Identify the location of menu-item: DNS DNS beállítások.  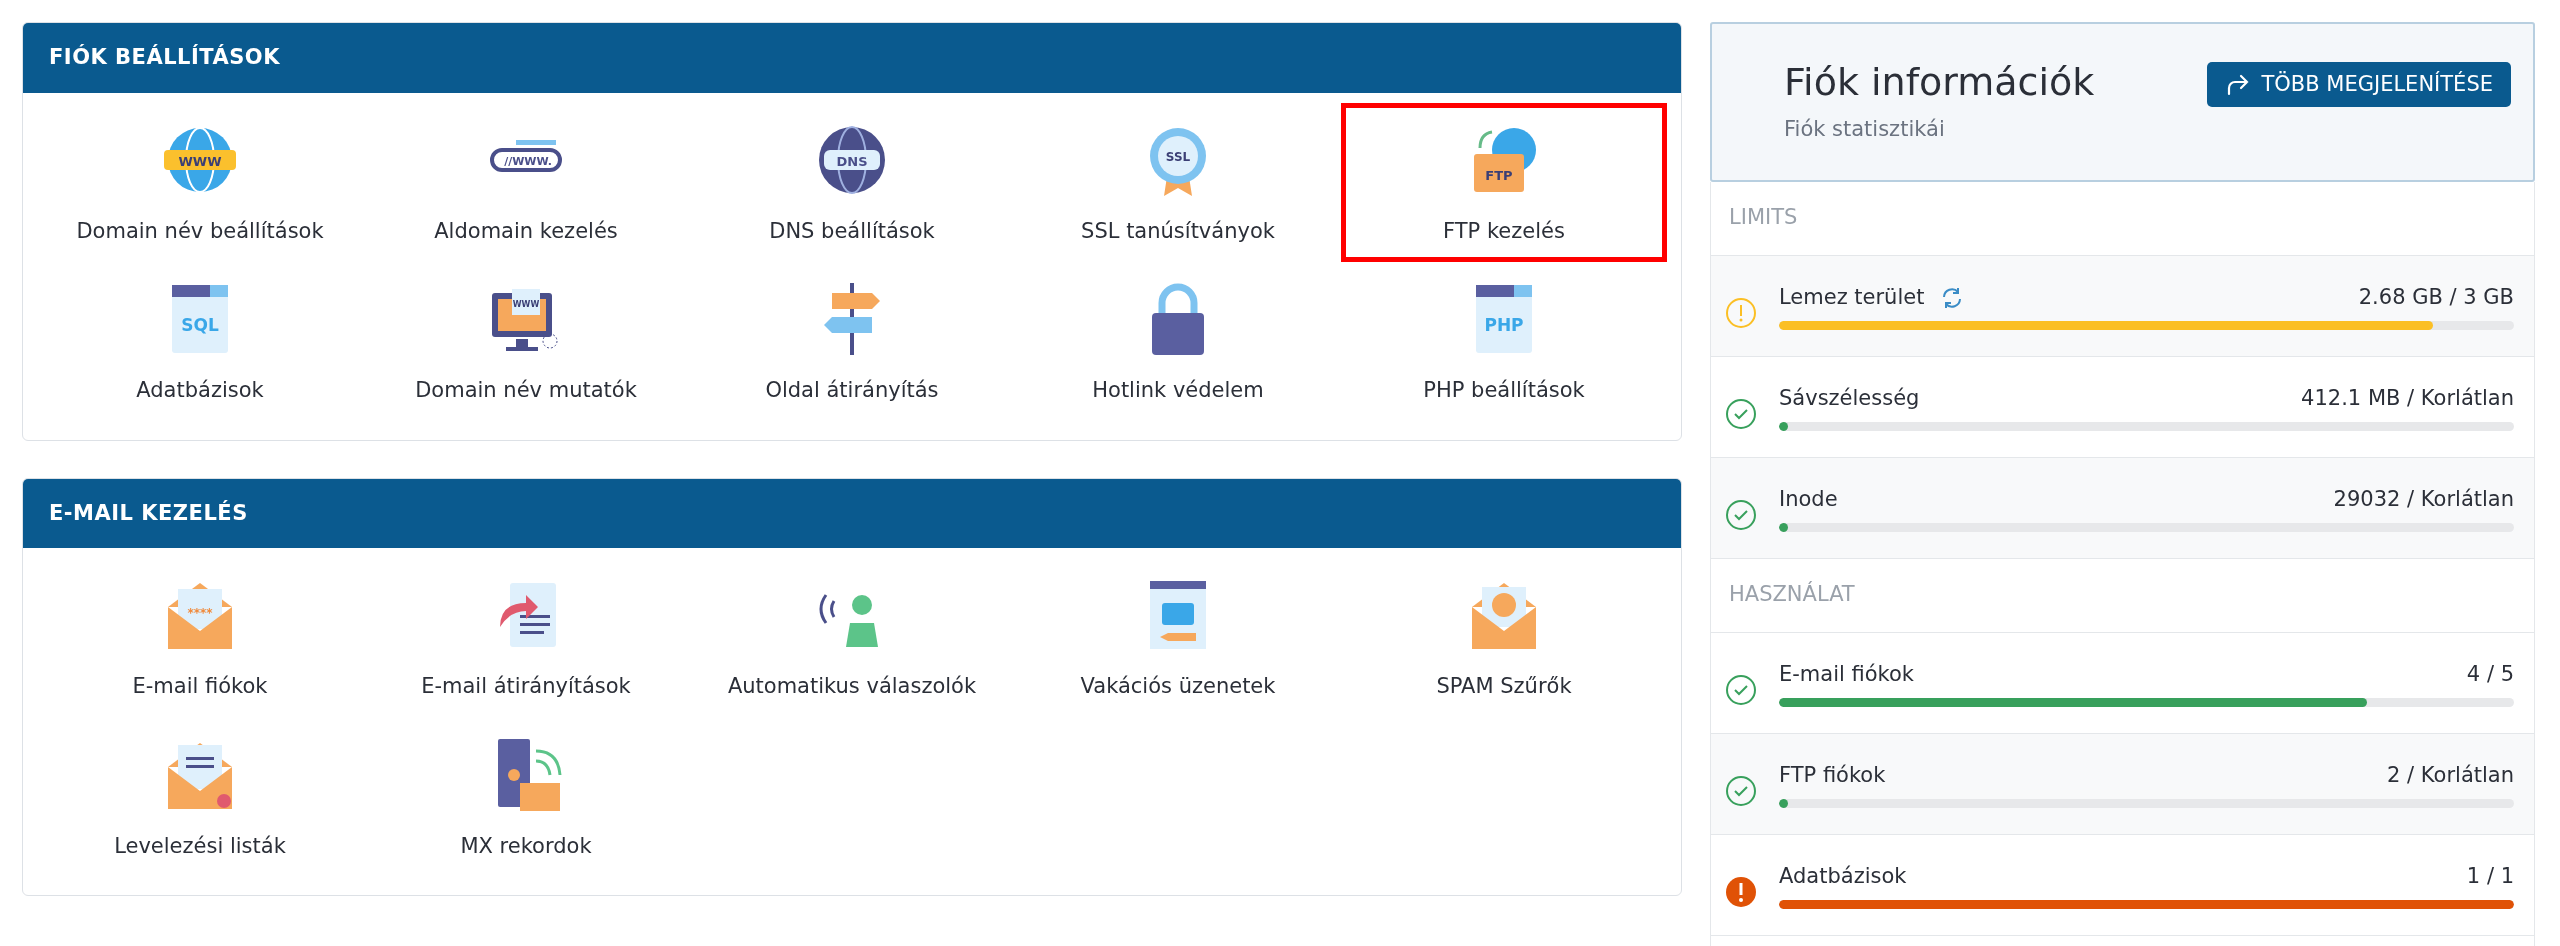
(852, 182).